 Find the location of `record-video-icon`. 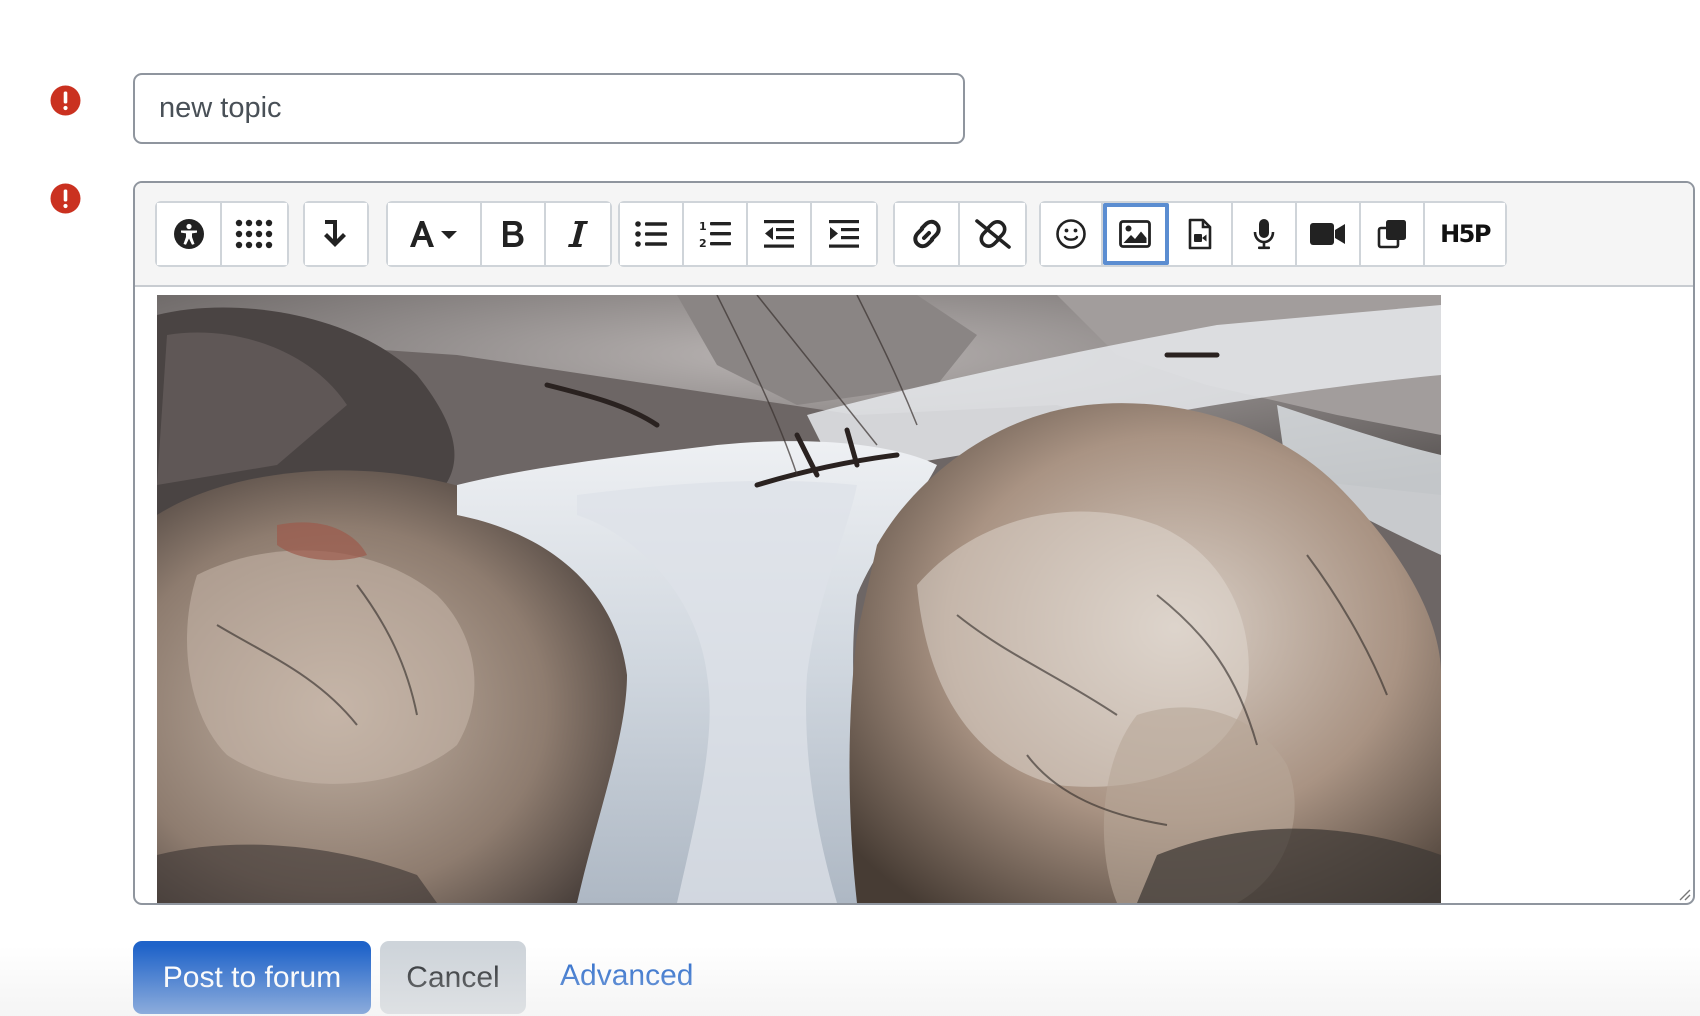

record-video-icon is located at coordinates (1327, 234).